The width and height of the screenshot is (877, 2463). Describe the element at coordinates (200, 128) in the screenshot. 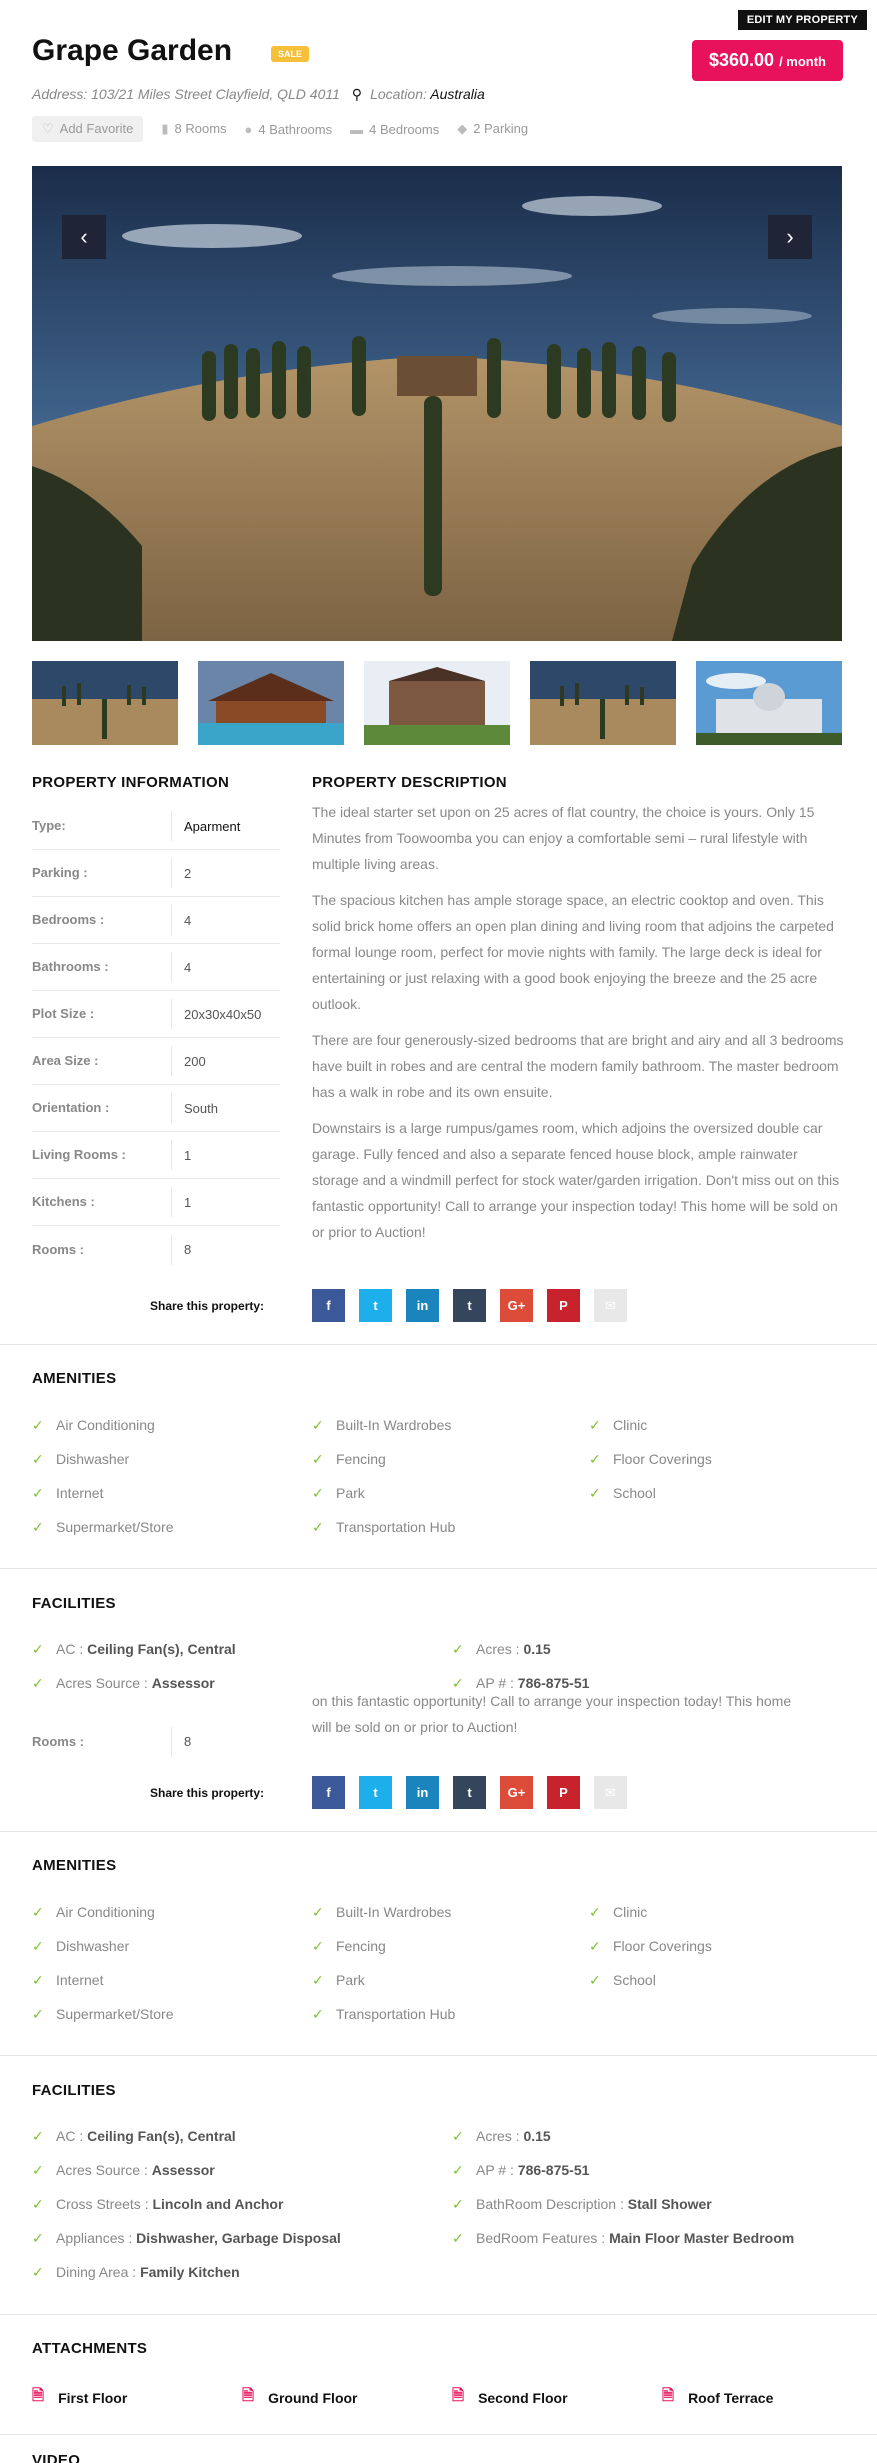

I see `rooms-label: 8 Rooms` at that location.